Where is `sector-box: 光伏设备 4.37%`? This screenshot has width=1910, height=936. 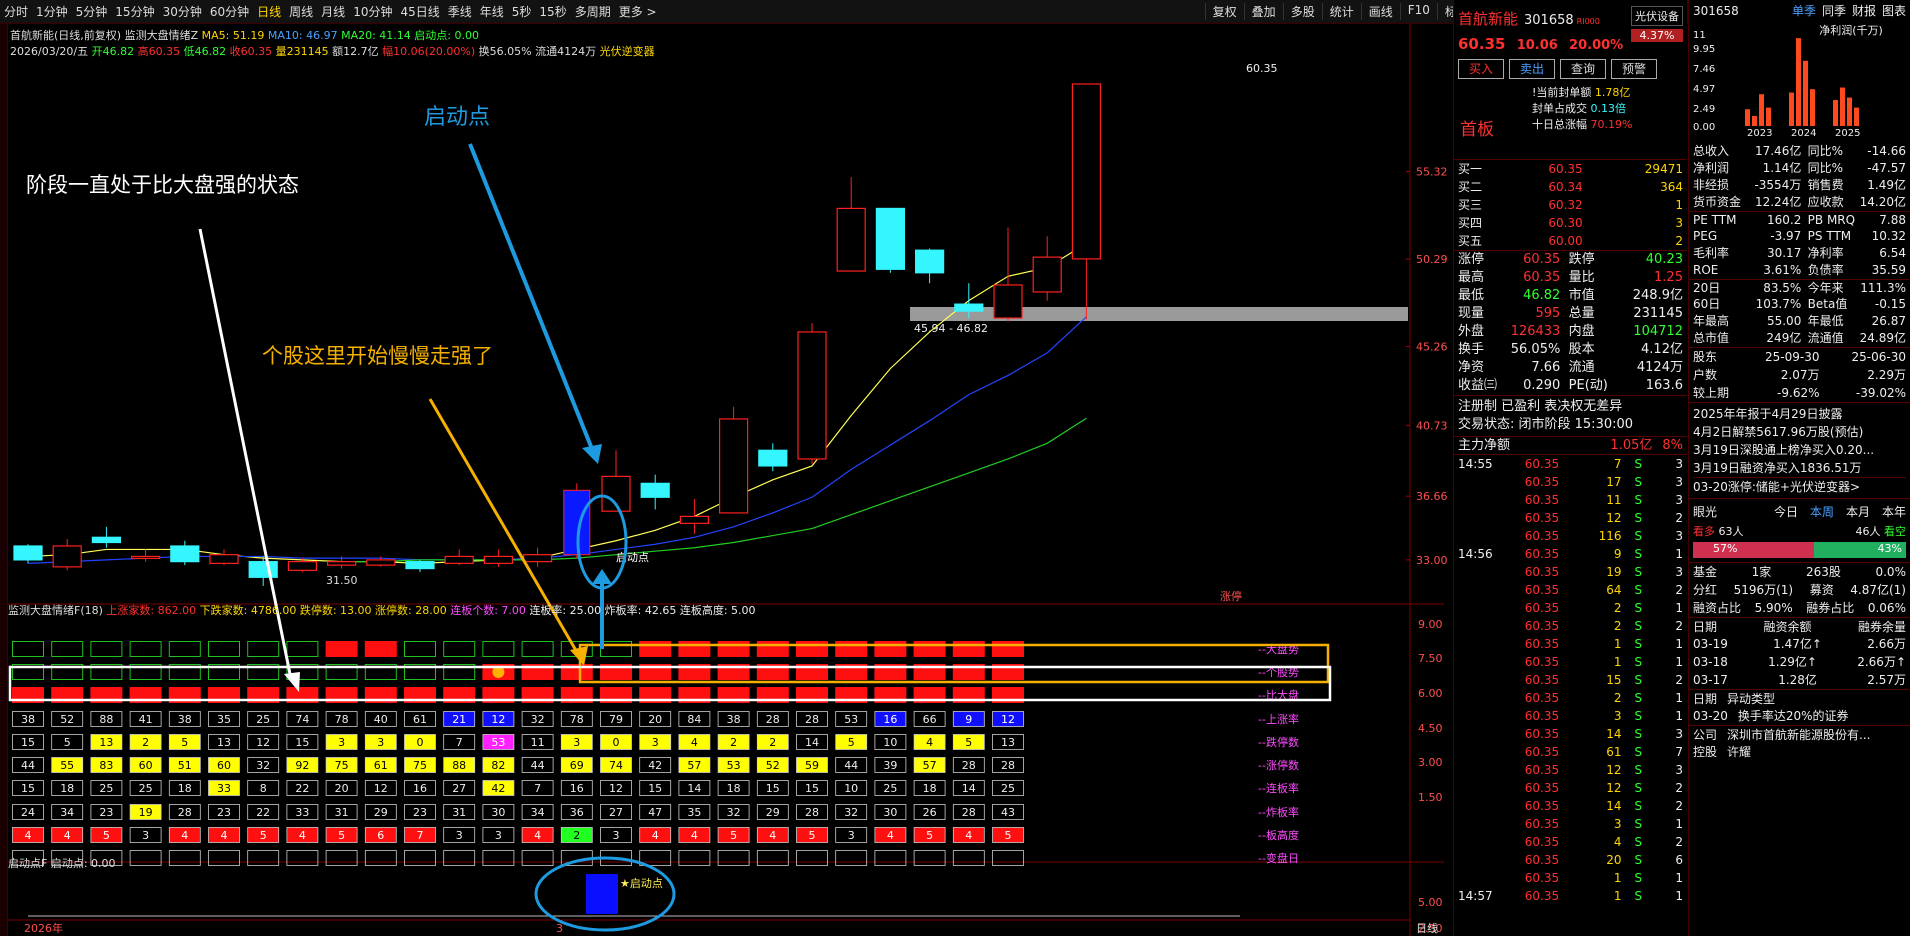 sector-box: 光伏设备 4.37% is located at coordinates (1657, 24).